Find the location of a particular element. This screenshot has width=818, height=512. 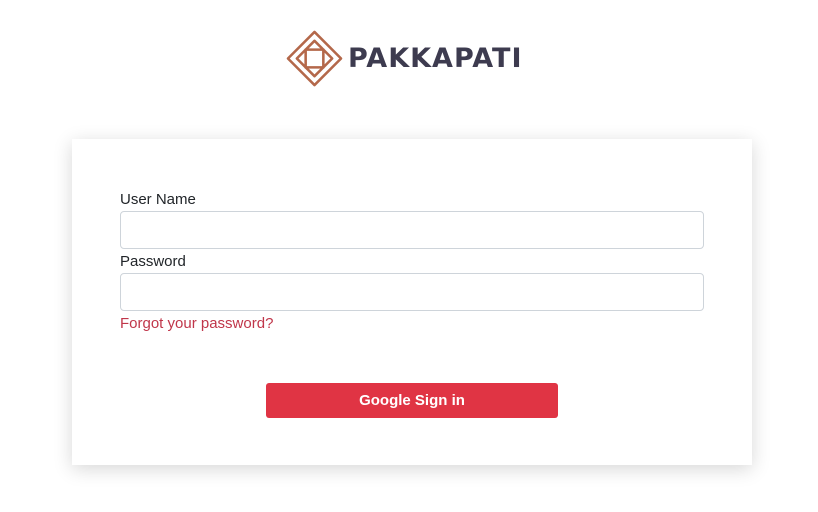

google-sign-in-button: Google Sign in is located at coordinates (412, 400).